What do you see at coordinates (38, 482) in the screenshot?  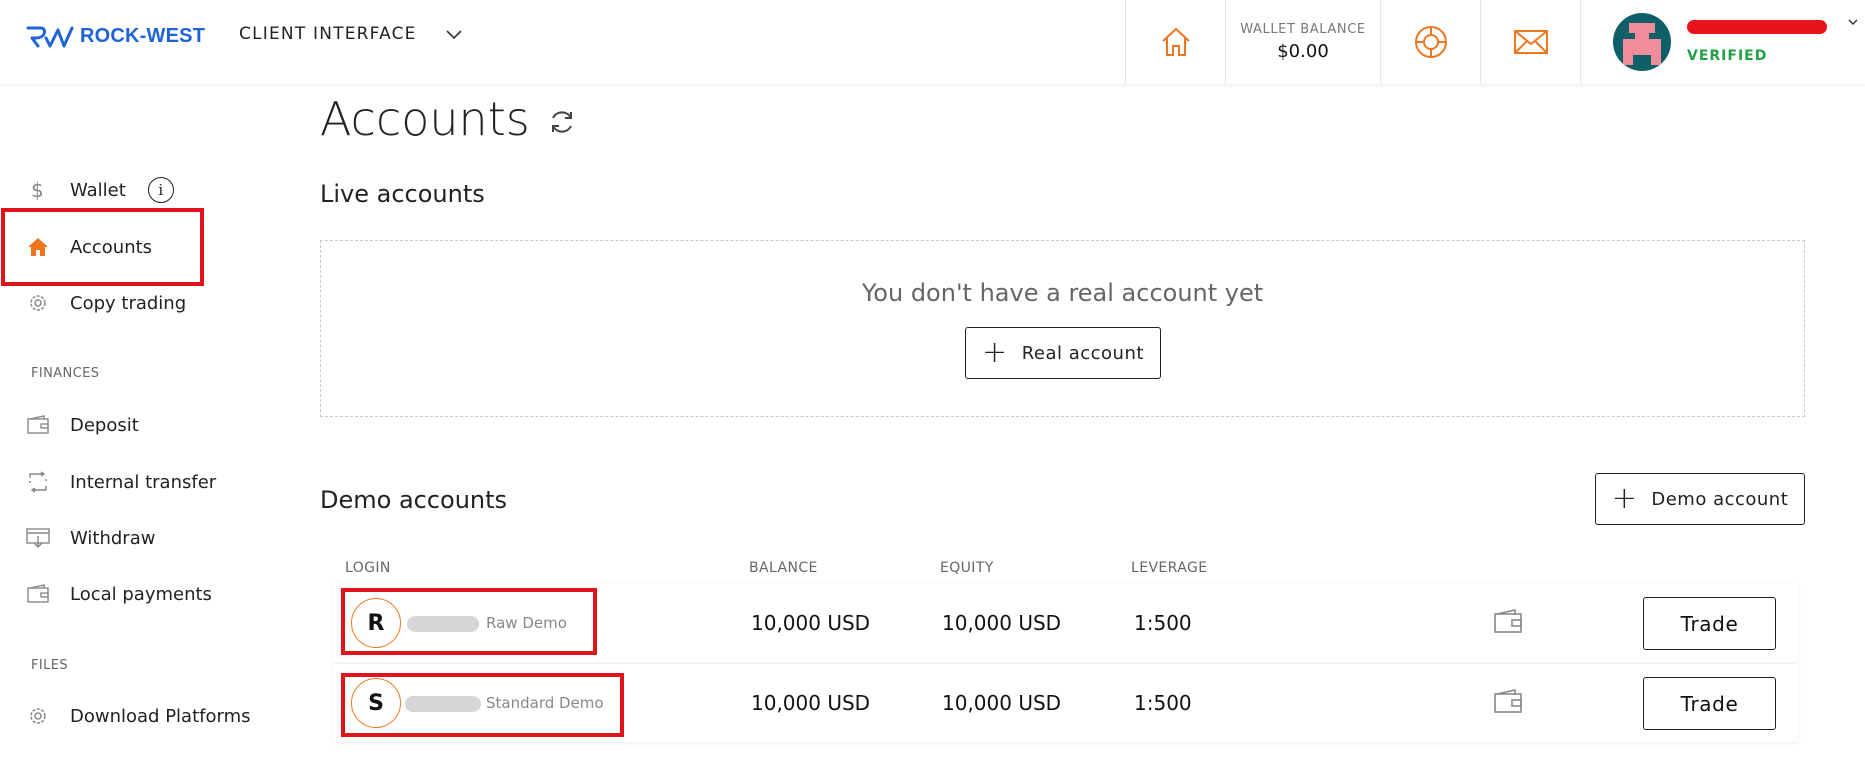 I see `transfer-icon` at bounding box center [38, 482].